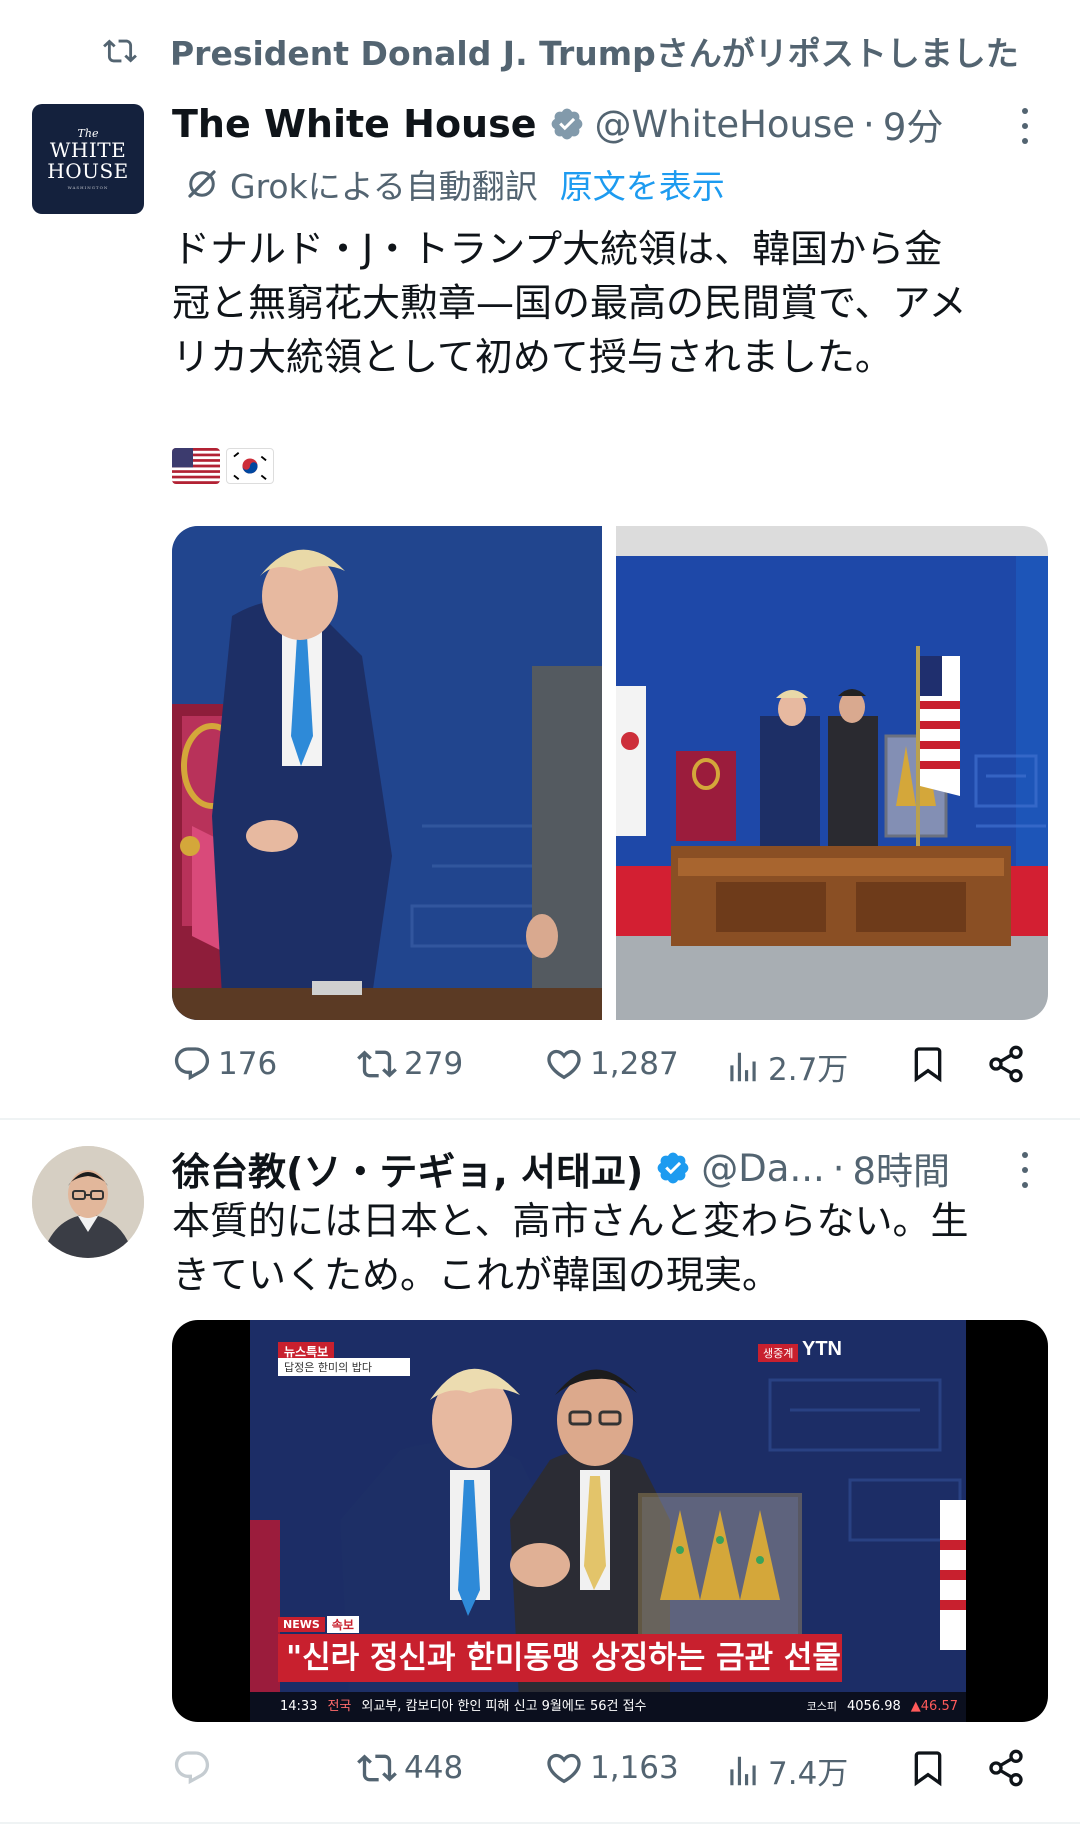 The height and width of the screenshot is (1833, 1080). Describe the element at coordinates (725, 124) in the screenshot. I see `author-handle: @WhiteHouse` at that location.